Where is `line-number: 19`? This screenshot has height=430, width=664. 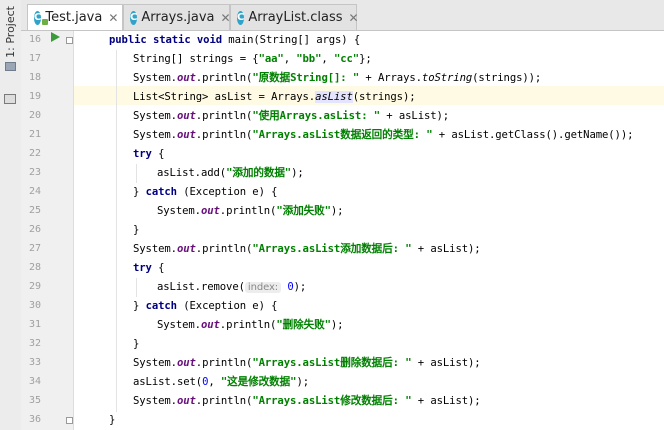
line-number: 19 is located at coordinates (34, 96).